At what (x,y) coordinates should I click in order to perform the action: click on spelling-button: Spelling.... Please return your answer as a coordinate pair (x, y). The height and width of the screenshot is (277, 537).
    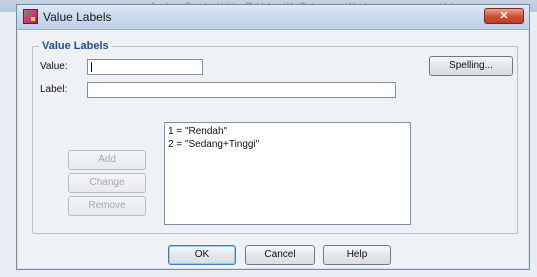
    Looking at the image, I should click on (471, 66).